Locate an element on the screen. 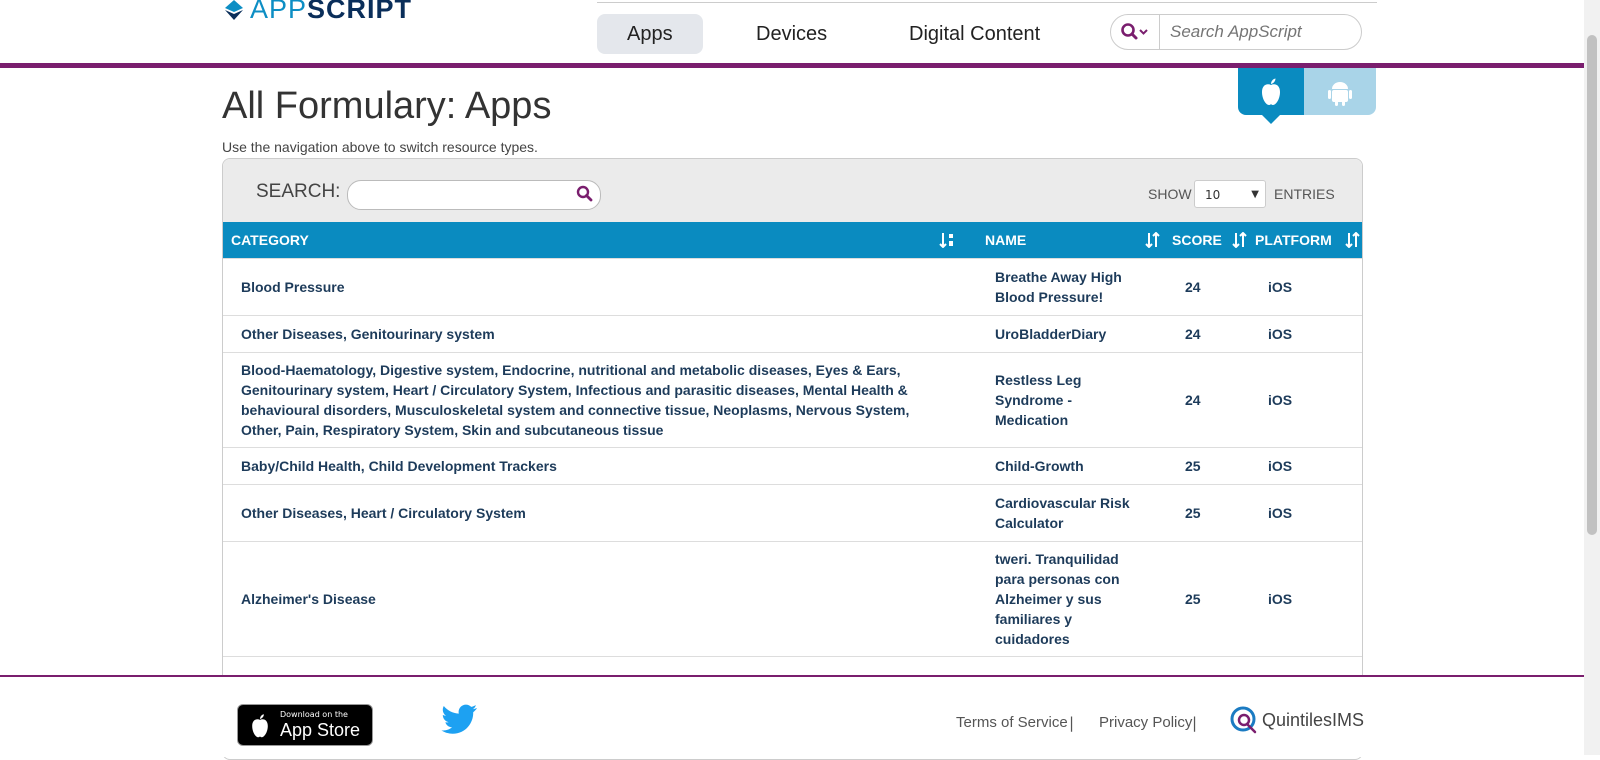 The image size is (1600, 760). table-header: CATEGORY NAME SCORE PLATFORM is located at coordinates (792, 240).